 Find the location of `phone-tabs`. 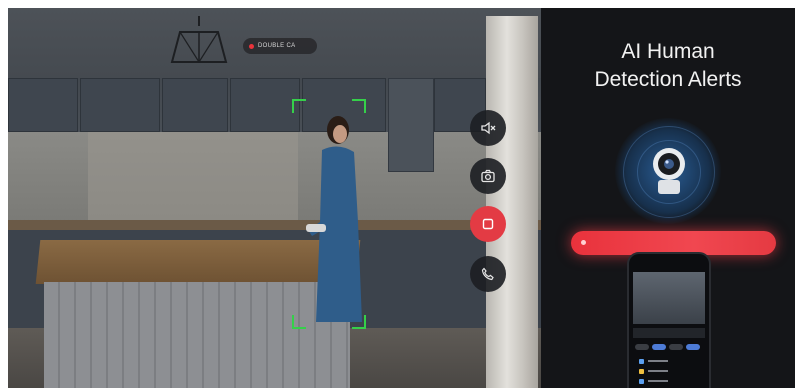

phone-tabs is located at coordinates (667, 347).